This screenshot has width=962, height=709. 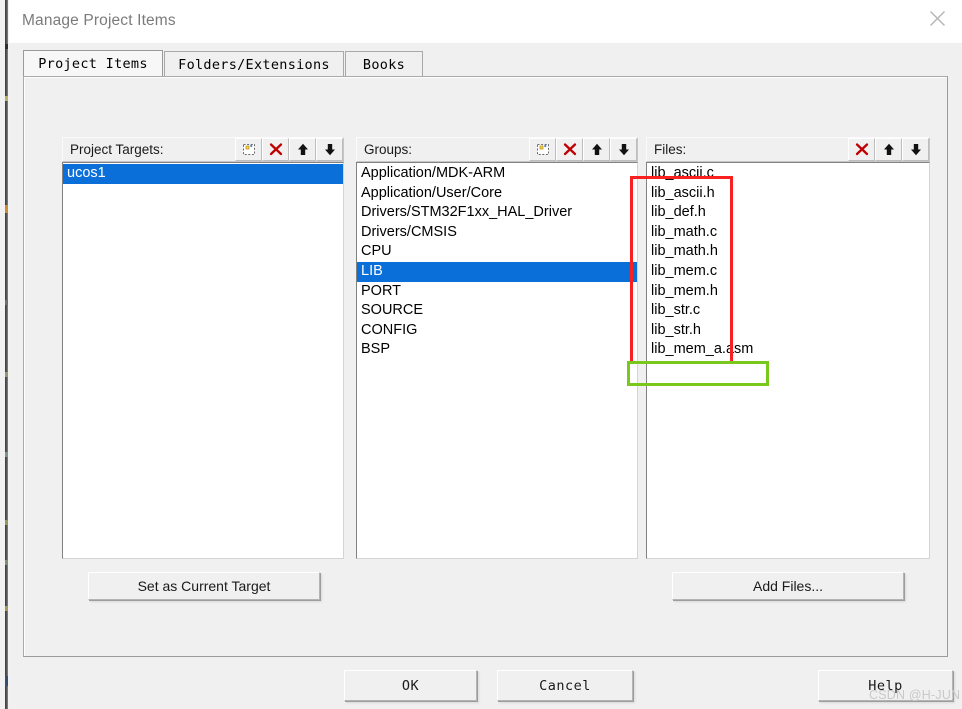 I want to click on tab-books: Books, so click(x=384, y=64).